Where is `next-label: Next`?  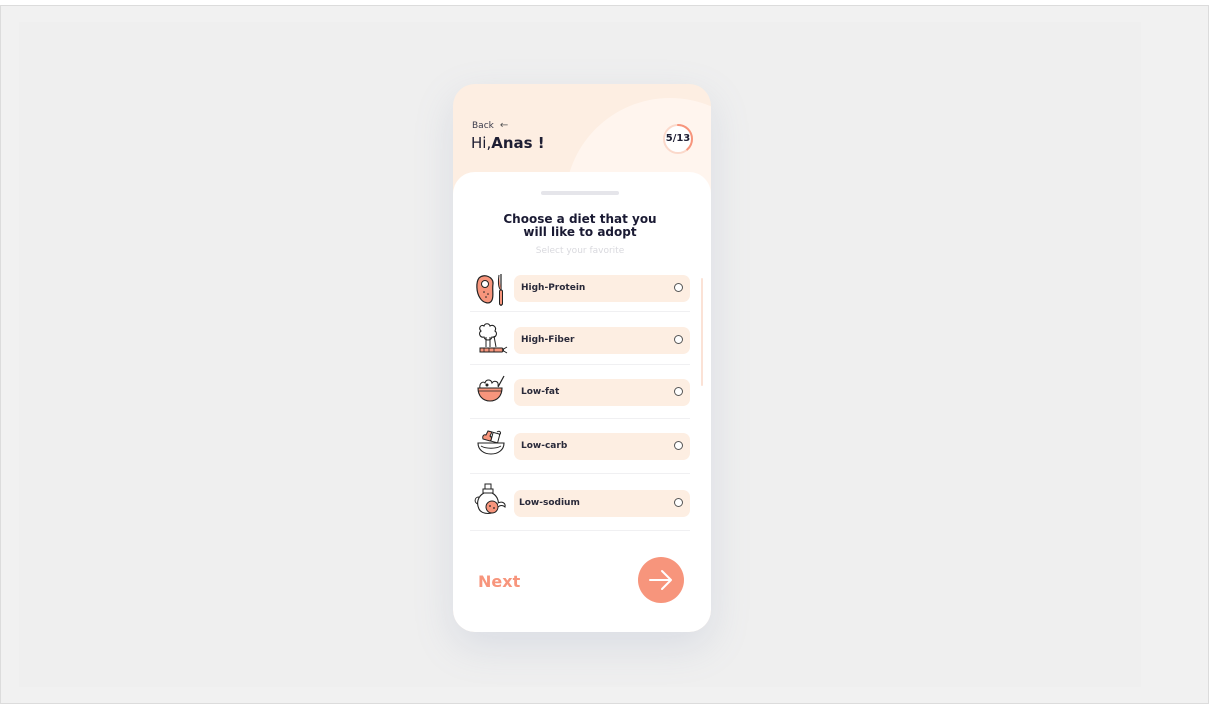 next-label: Next is located at coordinates (499, 581).